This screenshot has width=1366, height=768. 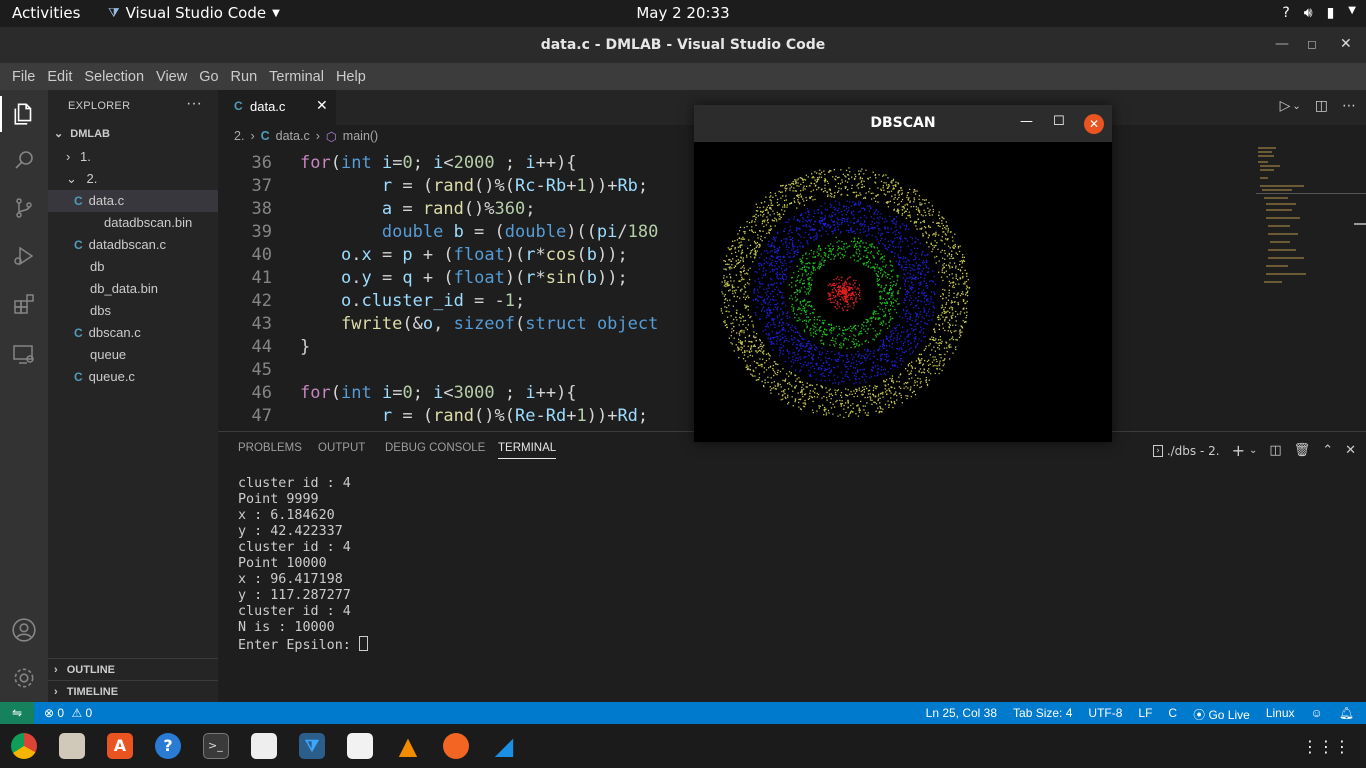 I want to click on menu-help: Help, so click(x=351, y=77).